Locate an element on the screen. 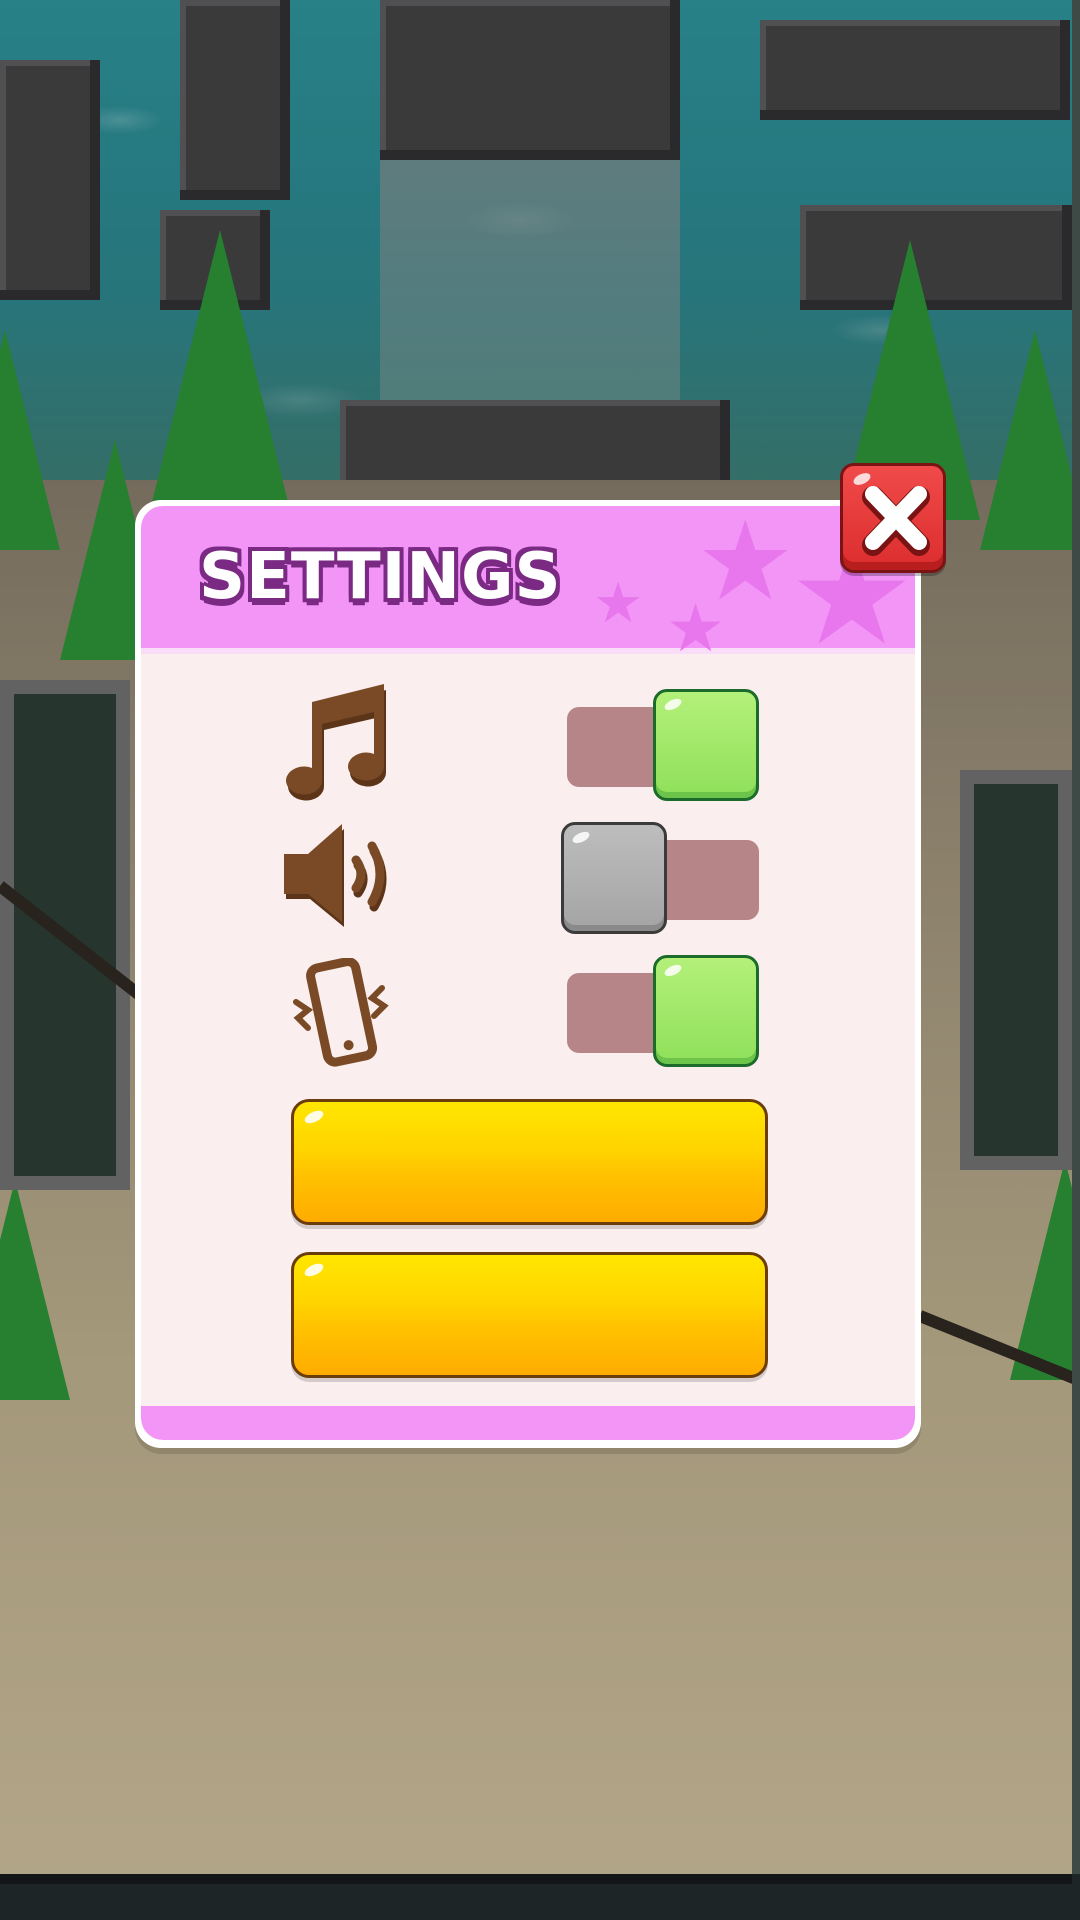 The image size is (1080, 1920). close-x-icon is located at coordinates (896, 521).